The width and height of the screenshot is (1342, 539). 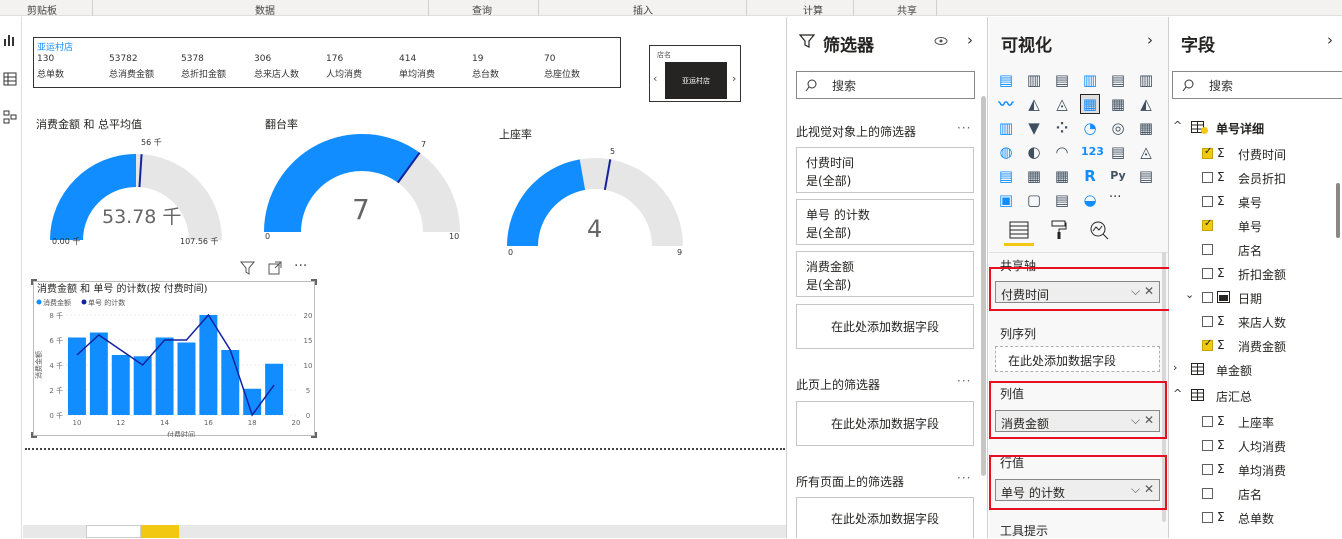 What do you see at coordinates (1255, 322) in the screenshot?
I see `field-item: Σ 来店人数` at bounding box center [1255, 322].